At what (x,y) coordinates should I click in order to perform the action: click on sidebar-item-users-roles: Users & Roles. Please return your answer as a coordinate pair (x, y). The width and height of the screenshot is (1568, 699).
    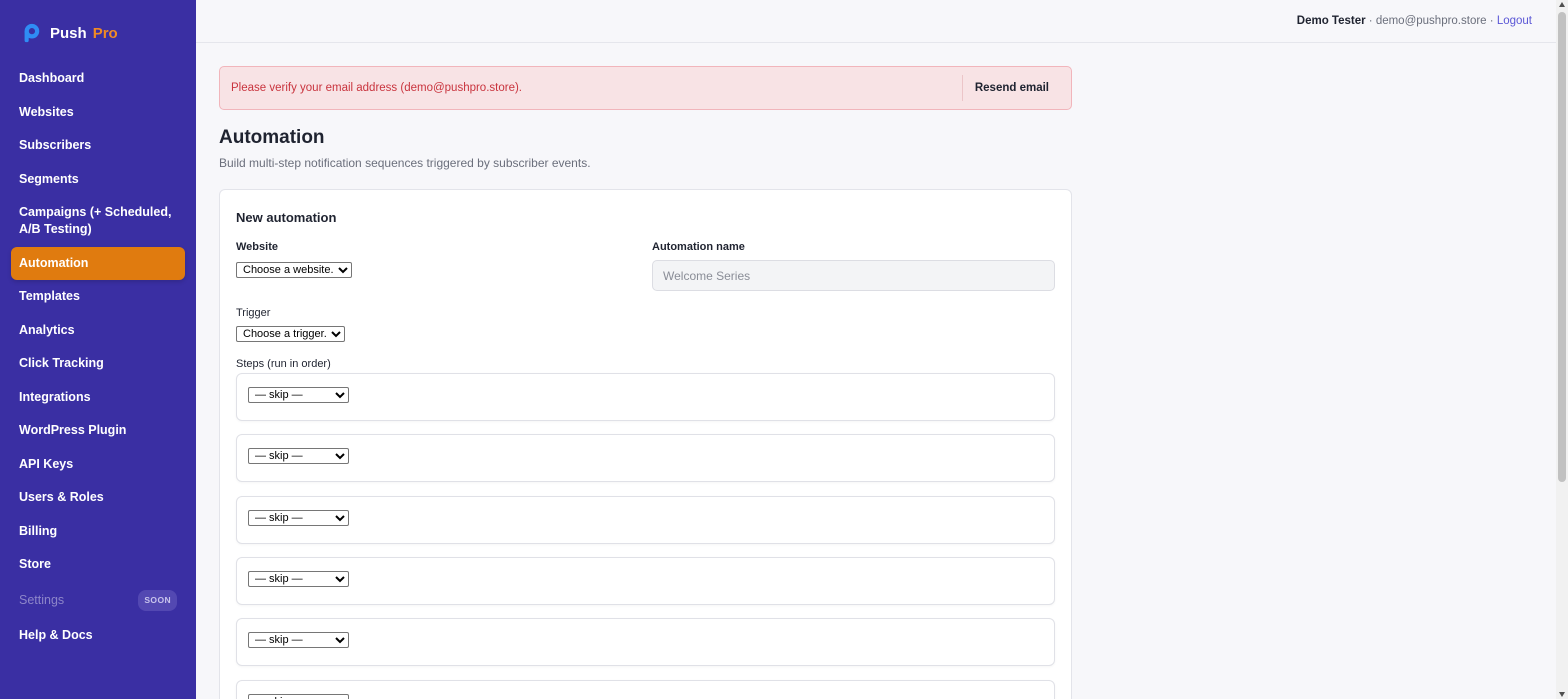
    Looking at the image, I should click on (98, 497).